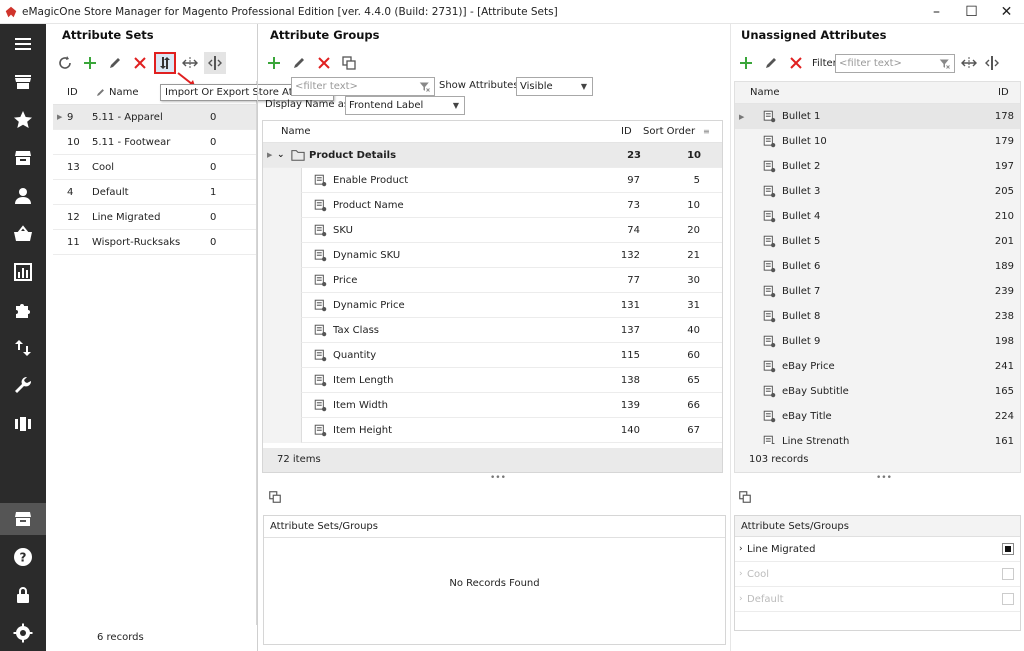  I want to click on copy-group-button, so click(349, 63).